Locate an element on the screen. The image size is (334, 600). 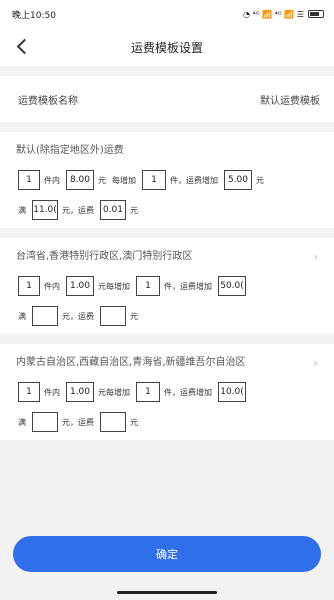
nav-bar: 运费模板设置 is located at coordinates (167, 47).